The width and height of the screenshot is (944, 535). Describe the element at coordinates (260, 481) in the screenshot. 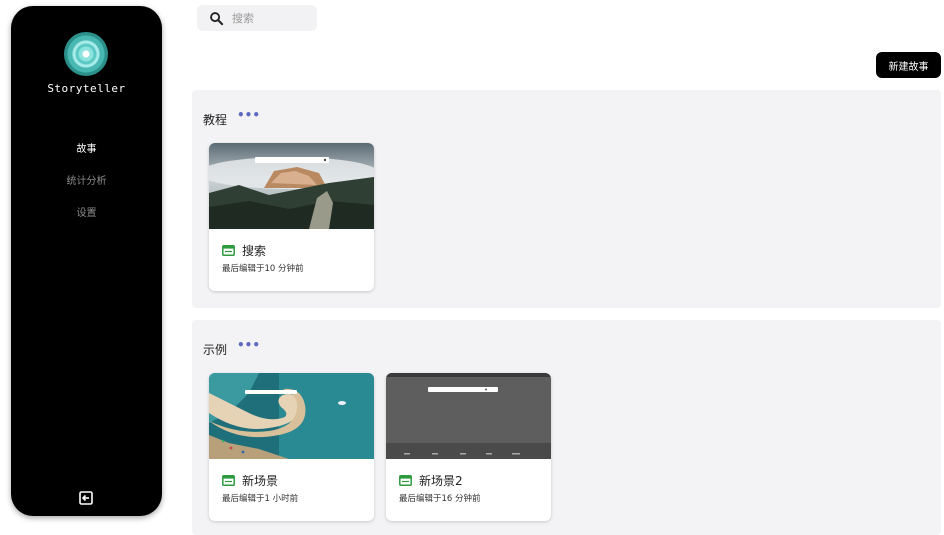

I see `story-title: 新场景` at that location.